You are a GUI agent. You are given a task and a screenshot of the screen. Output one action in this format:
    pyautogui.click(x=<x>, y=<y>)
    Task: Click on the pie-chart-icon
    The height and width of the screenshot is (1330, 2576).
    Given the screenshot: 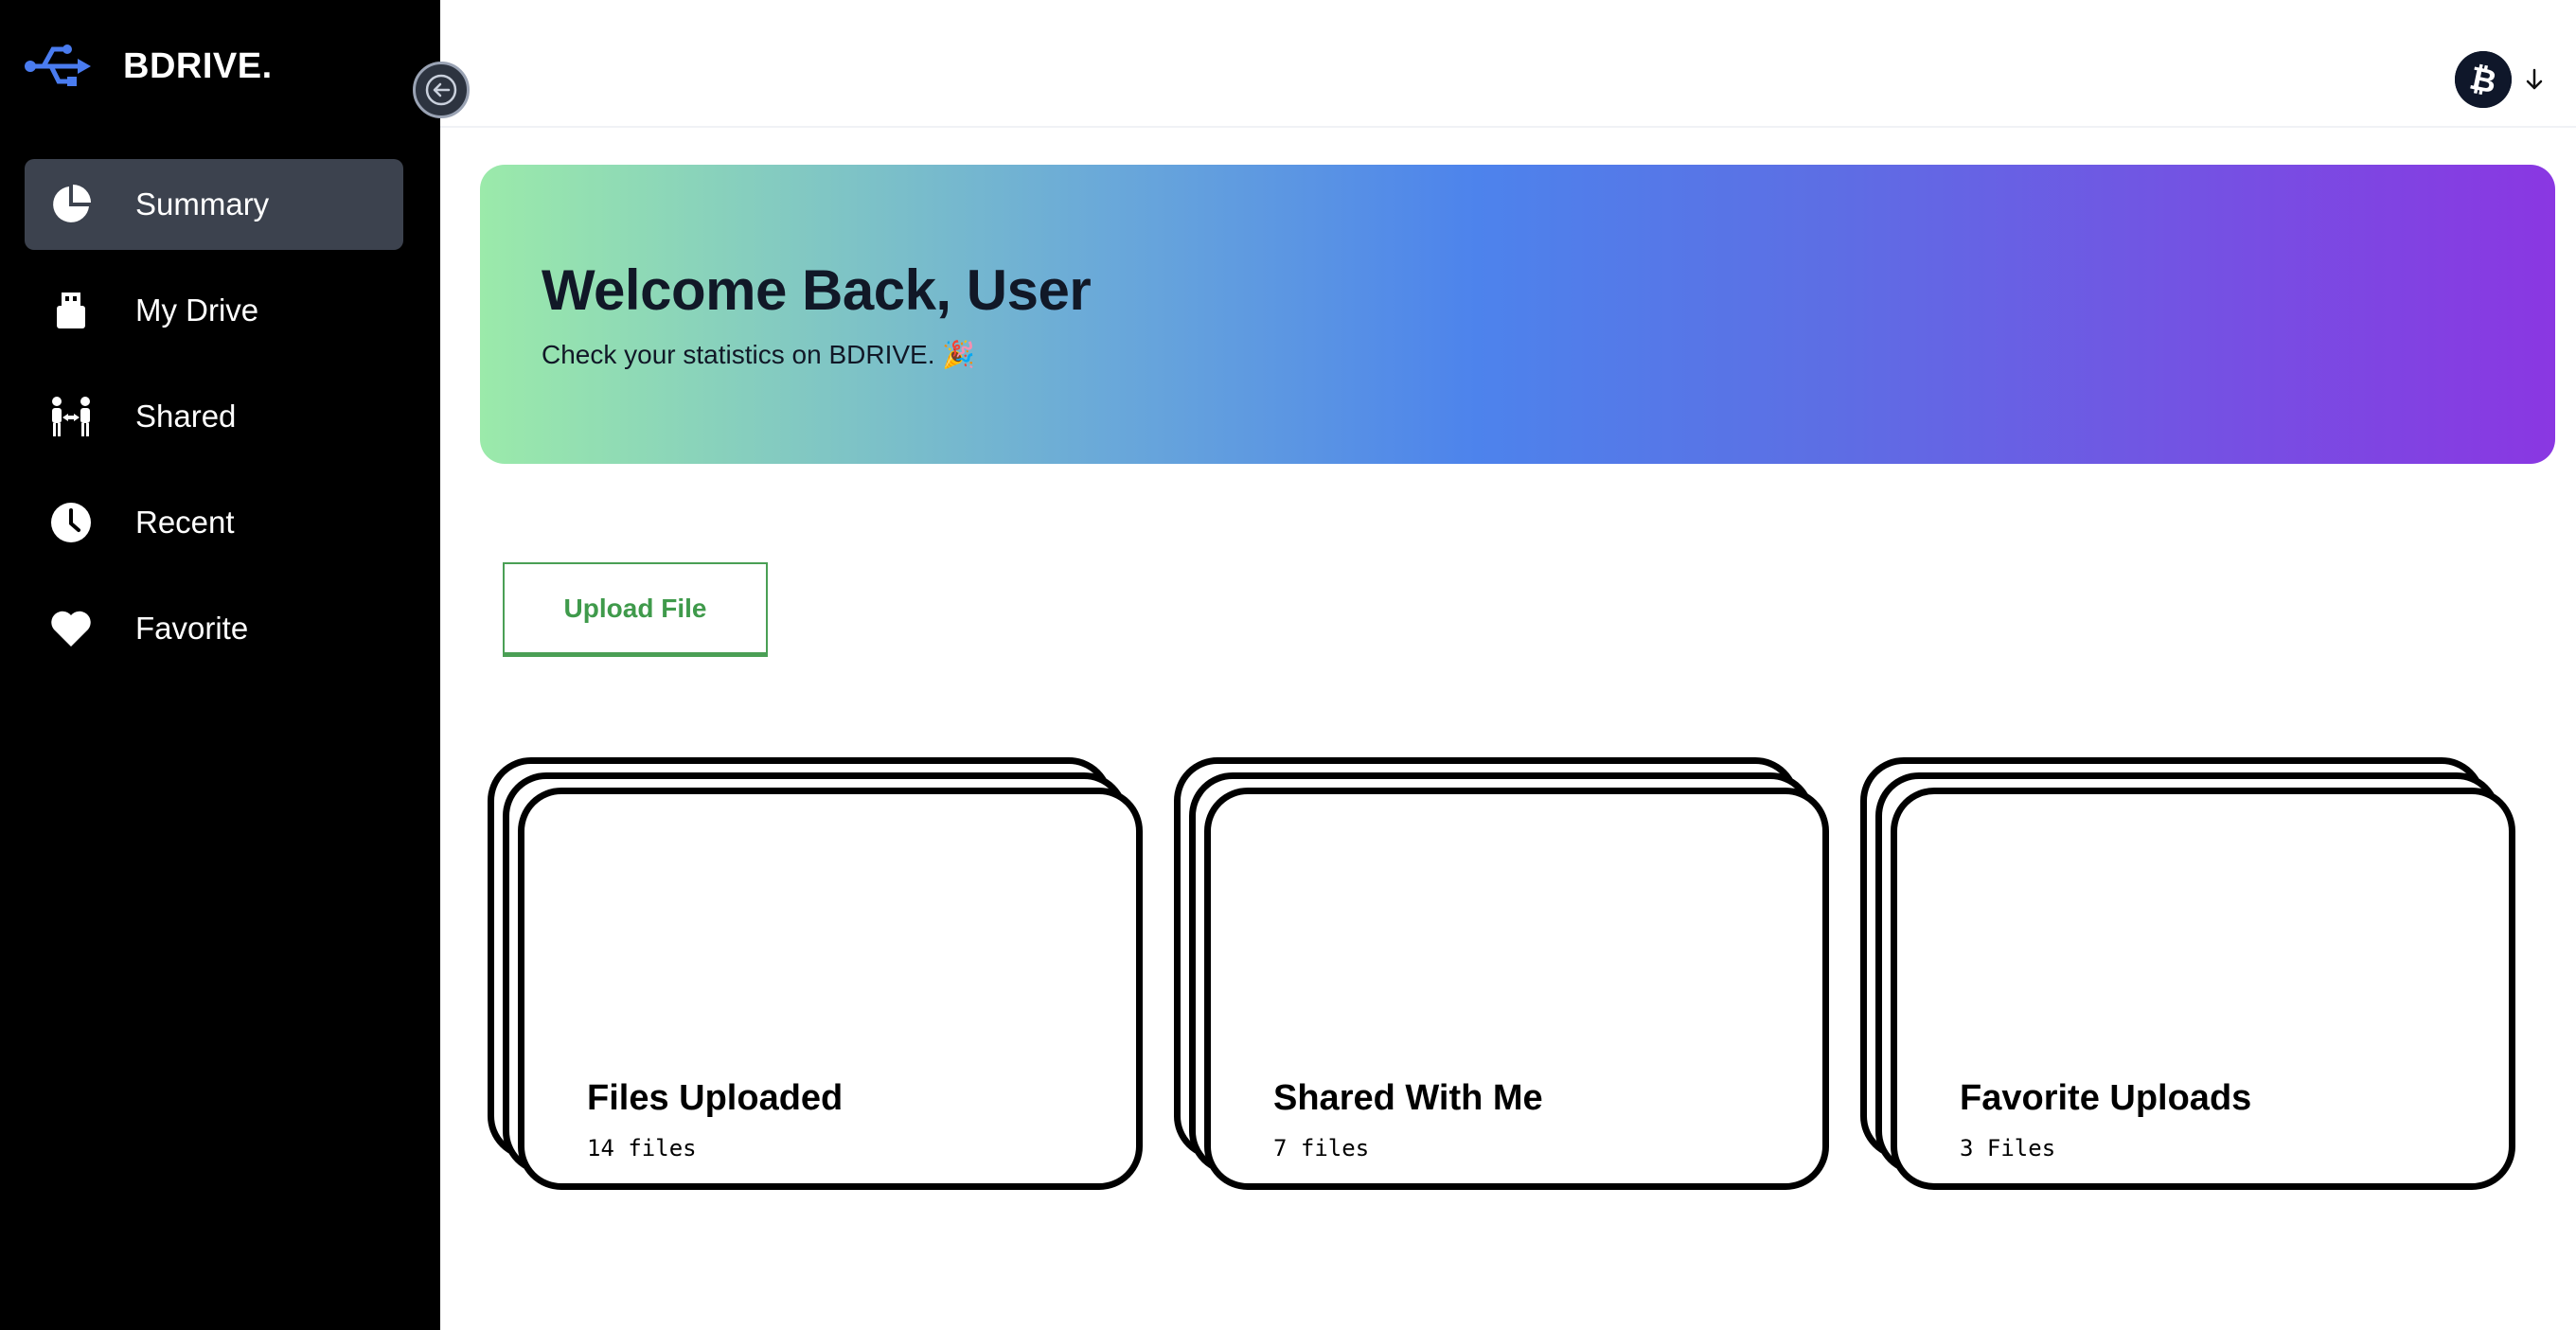 What is the action you would take?
    pyautogui.click(x=71, y=204)
    